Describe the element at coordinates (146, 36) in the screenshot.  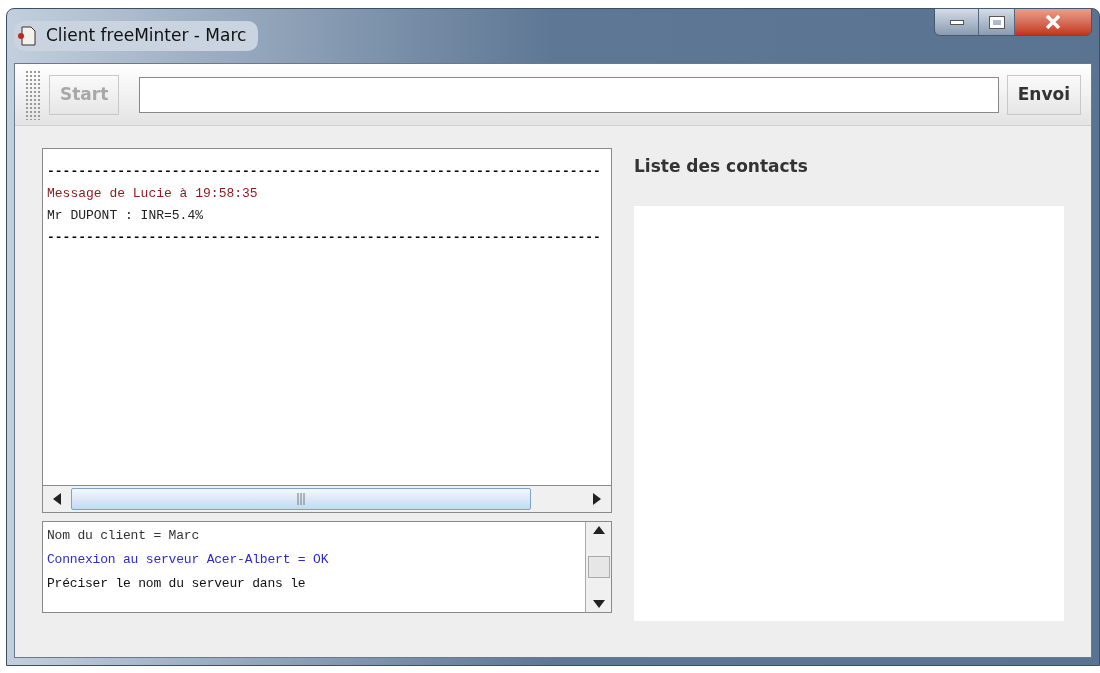
I see `window-title: Client freeMinter - Marc` at that location.